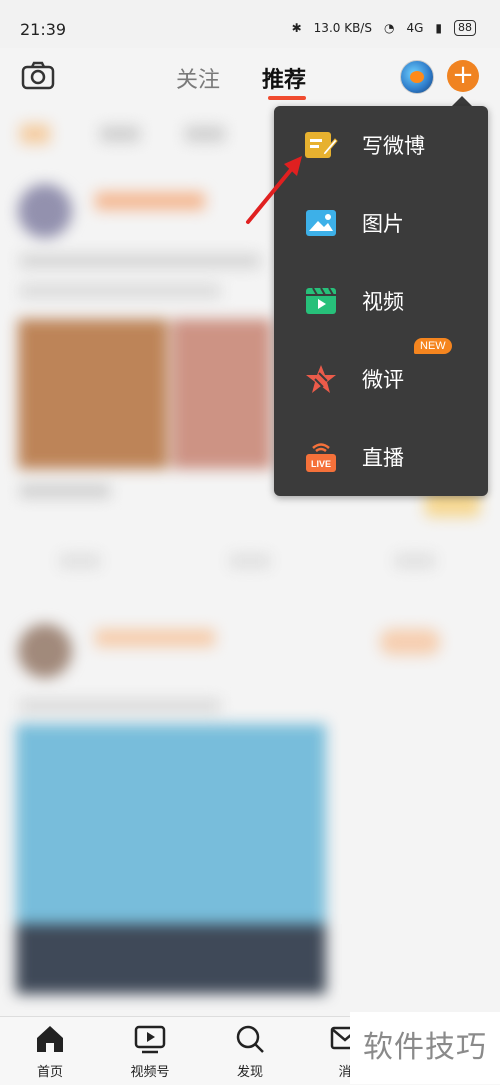 The height and width of the screenshot is (1085, 500). Describe the element at coordinates (389, 28) in the screenshot. I see `wifi-icon: ◔` at that location.